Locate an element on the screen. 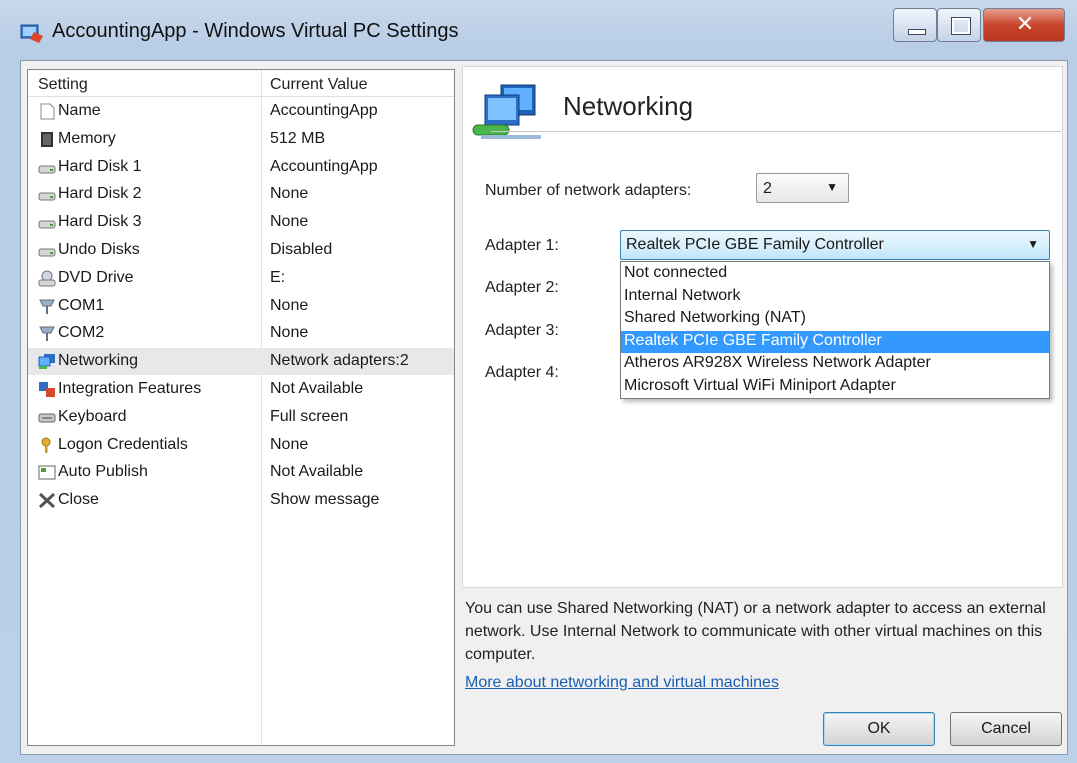 The image size is (1077, 763). settings-row-hard-disk-2: Hard Disk 2 None is located at coordinates (241, 194).